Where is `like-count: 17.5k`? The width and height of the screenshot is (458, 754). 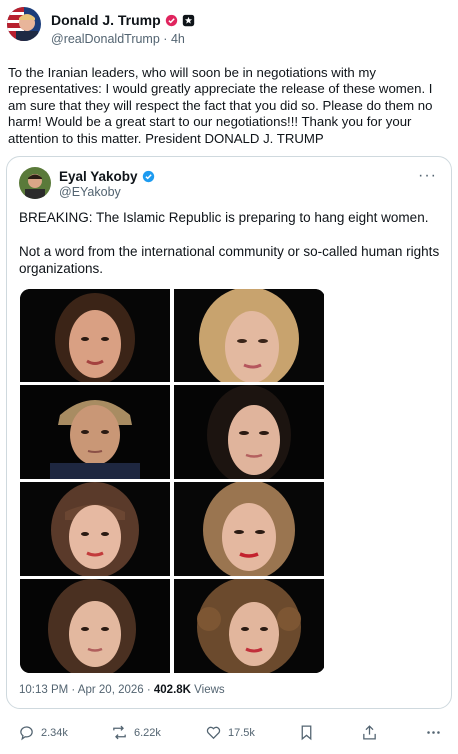
like-count: 17.5k is located at coordinates (241, 732).